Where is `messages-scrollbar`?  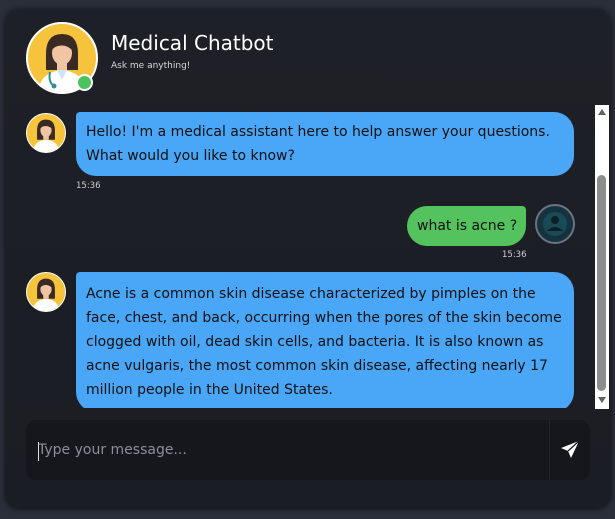
messages-scrollbar is located at coordinates (602, 257).